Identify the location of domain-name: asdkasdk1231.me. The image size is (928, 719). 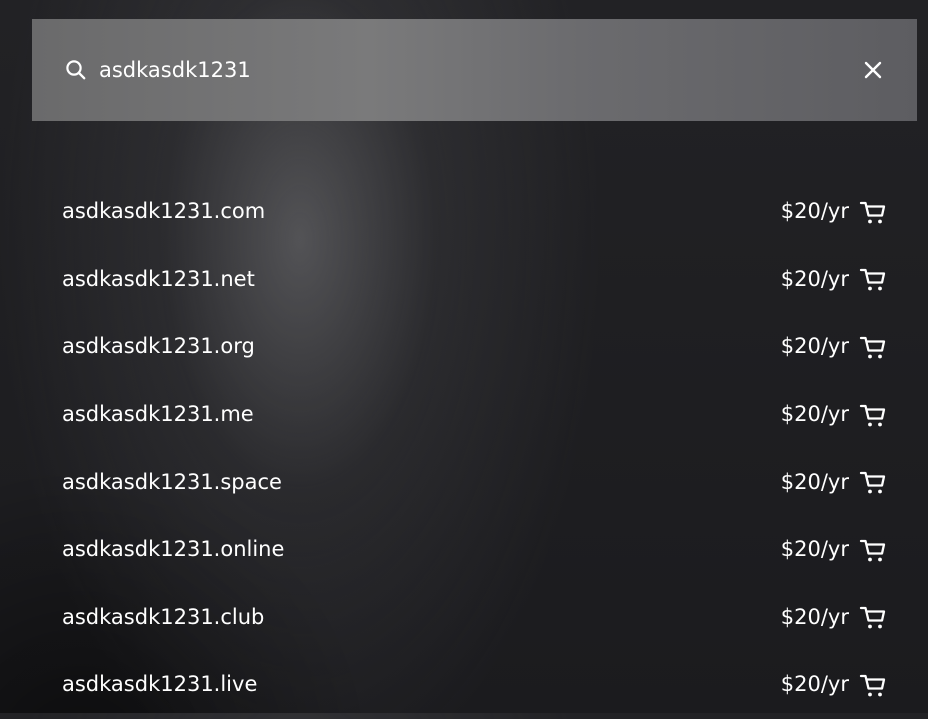
(158, 414).